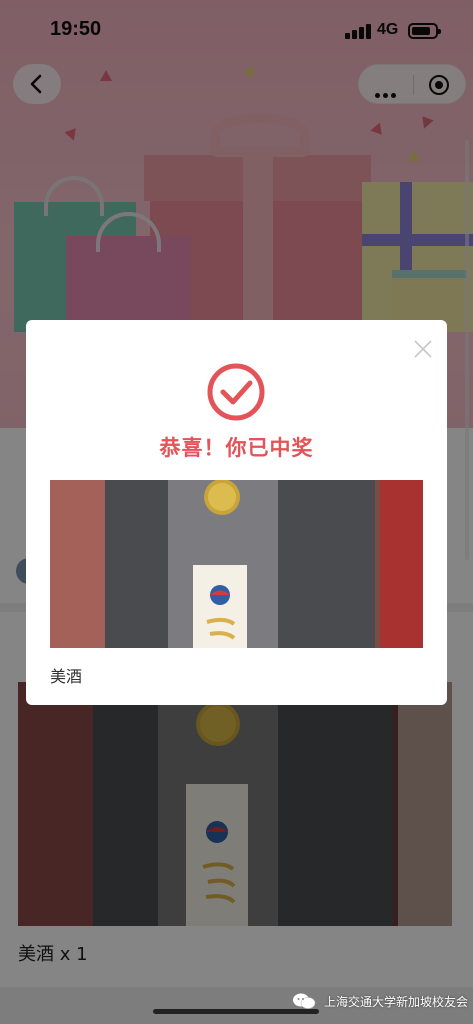 The height and width of the screenshot is (1024, 473). What do you see at coordinates (236, 448) in the screenshot?
I see `dialog-title: 恭喜！你已中奖` at bounding box center [236, 448].